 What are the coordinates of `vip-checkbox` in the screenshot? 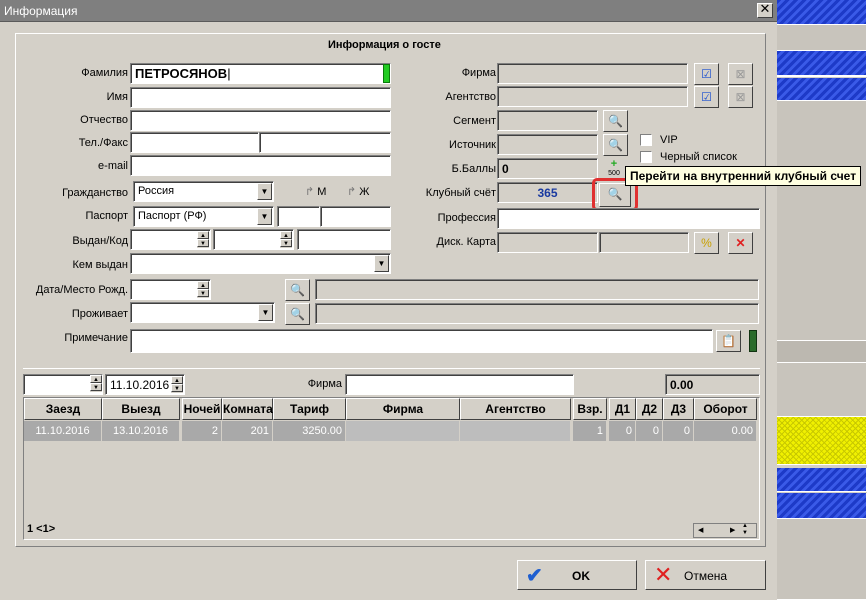 It's located at (646, 140).